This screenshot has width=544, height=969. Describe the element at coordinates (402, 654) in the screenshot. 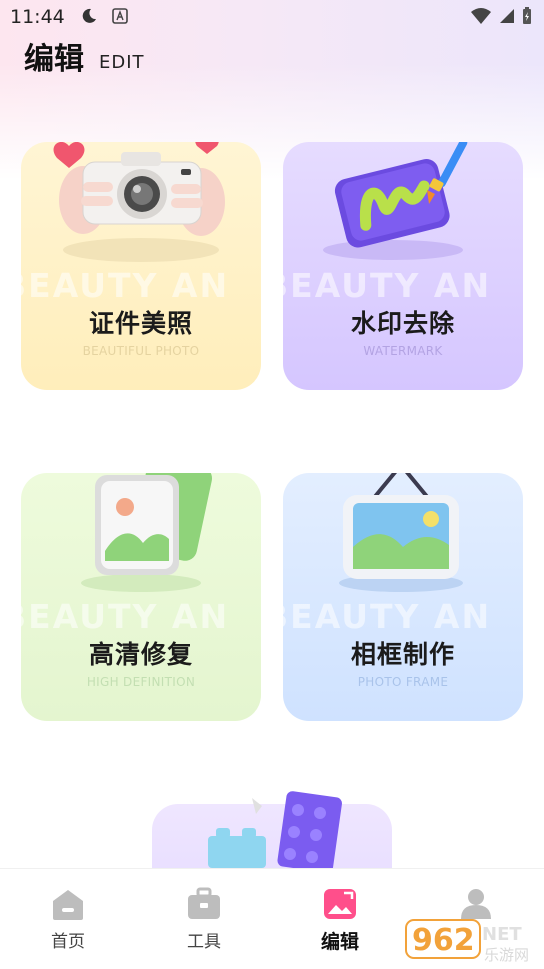

I see `card-title: 相框制作` at that location.